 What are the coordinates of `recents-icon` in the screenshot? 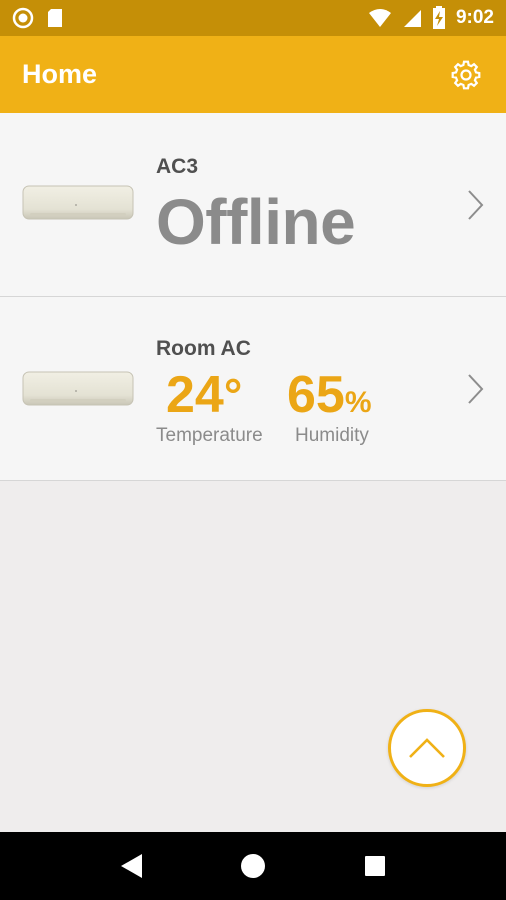 It's located at (375, 866).